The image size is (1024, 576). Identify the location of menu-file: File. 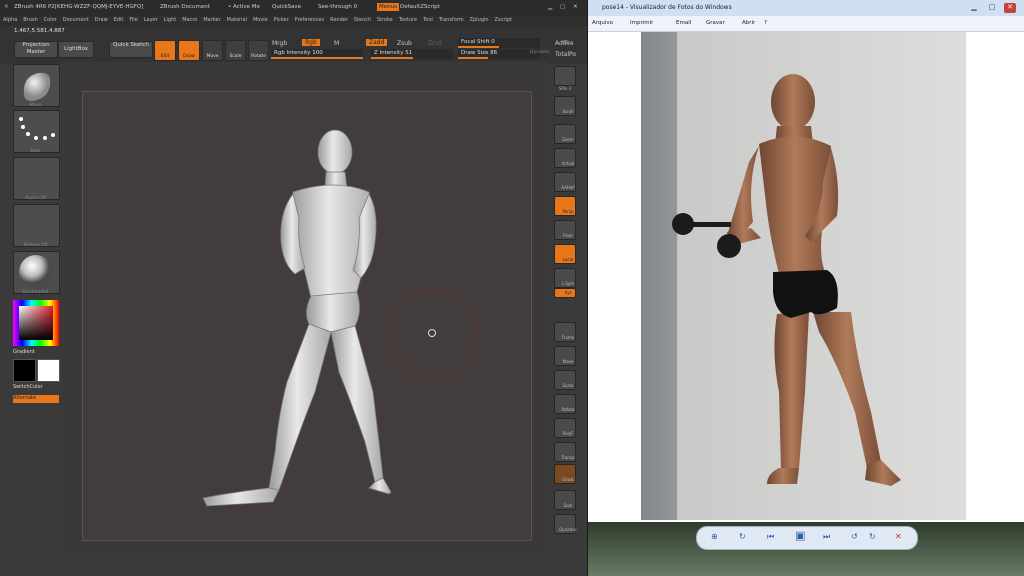
(133, 19).